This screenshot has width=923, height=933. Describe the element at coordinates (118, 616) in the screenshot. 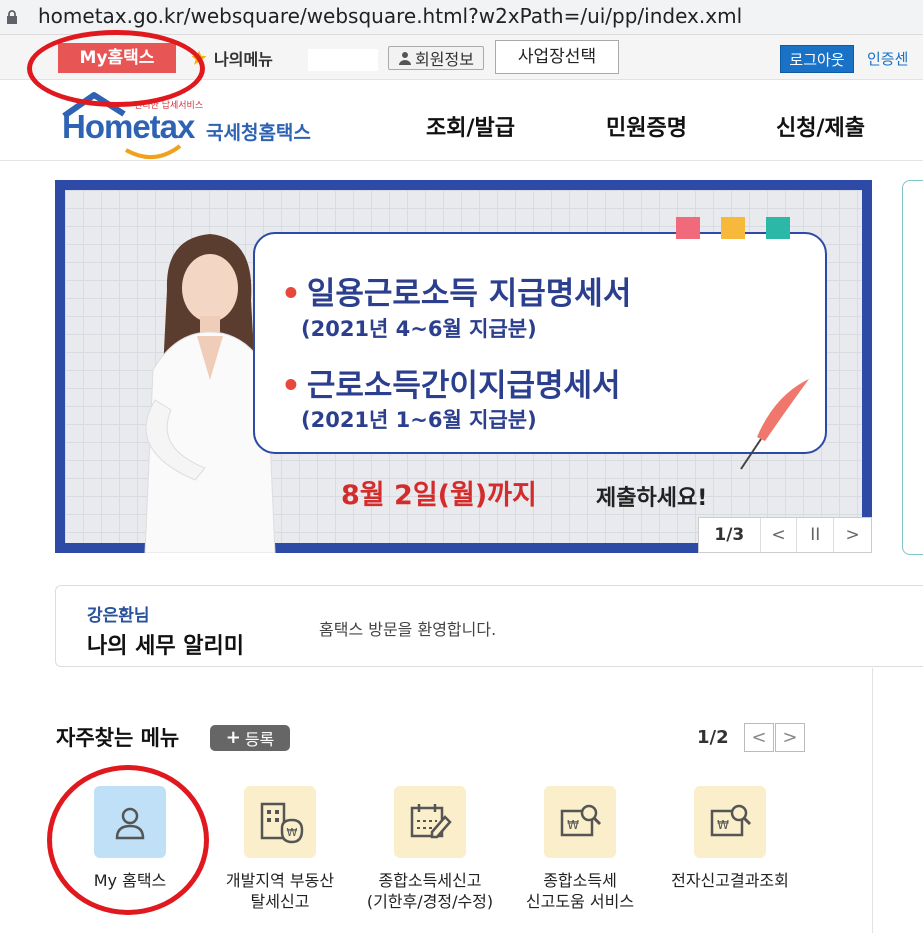

I see `user-name: 강은환님` at that location.